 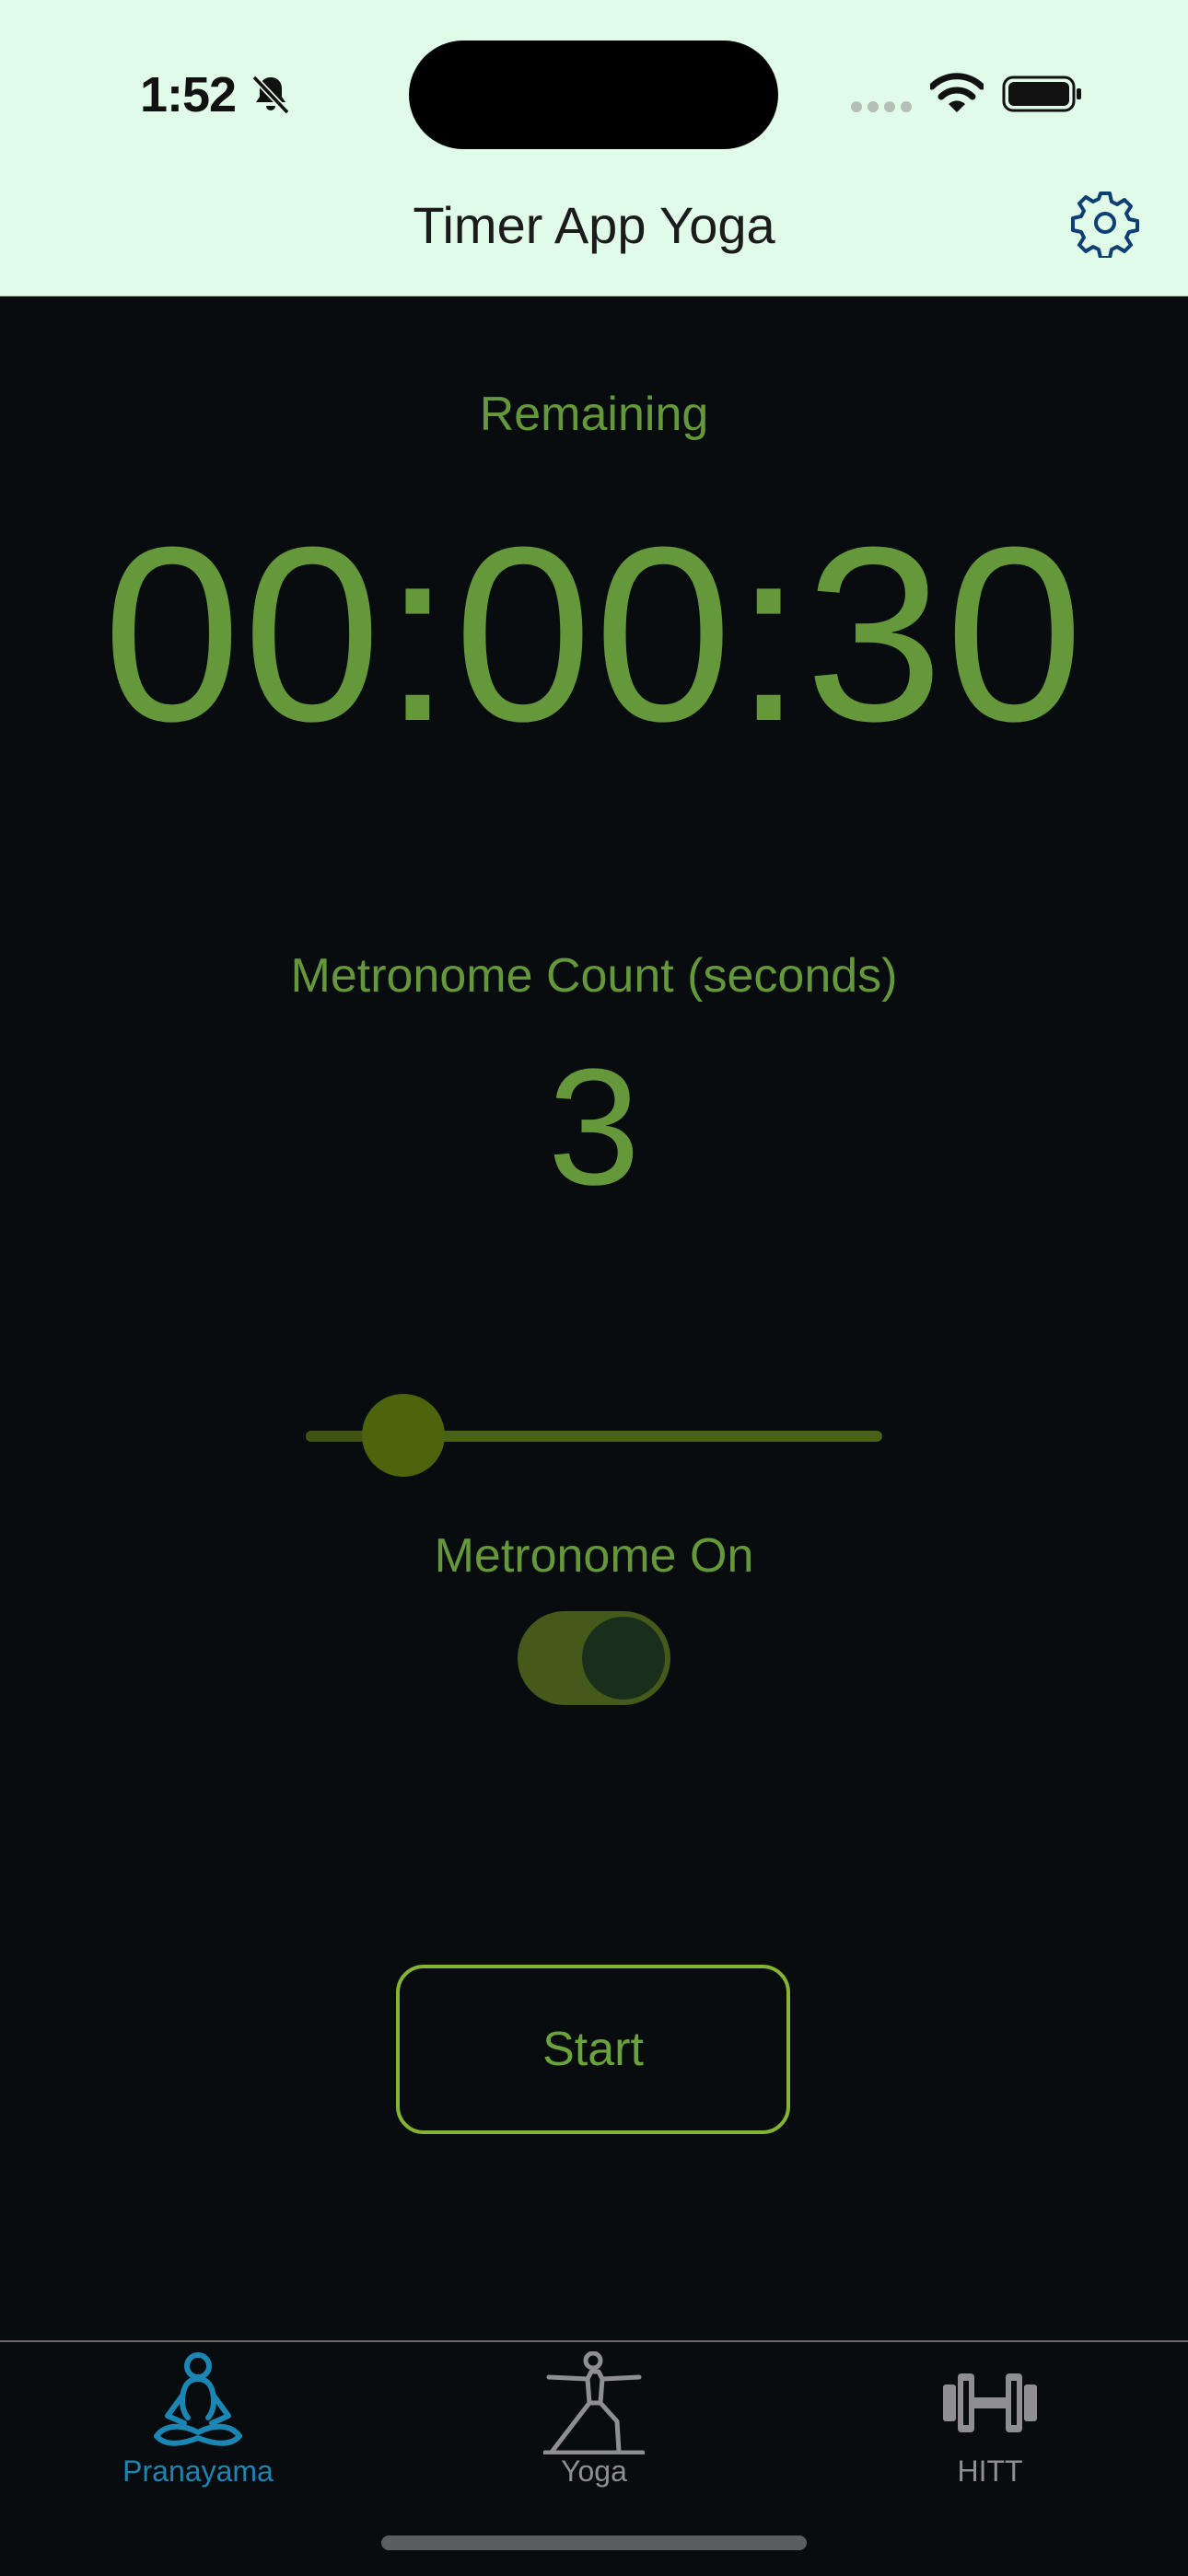 What do you see at coordinates (594, 634) in the screenshot?
I see `timer-display: 00:00:30` at bounding box center [594, 634].